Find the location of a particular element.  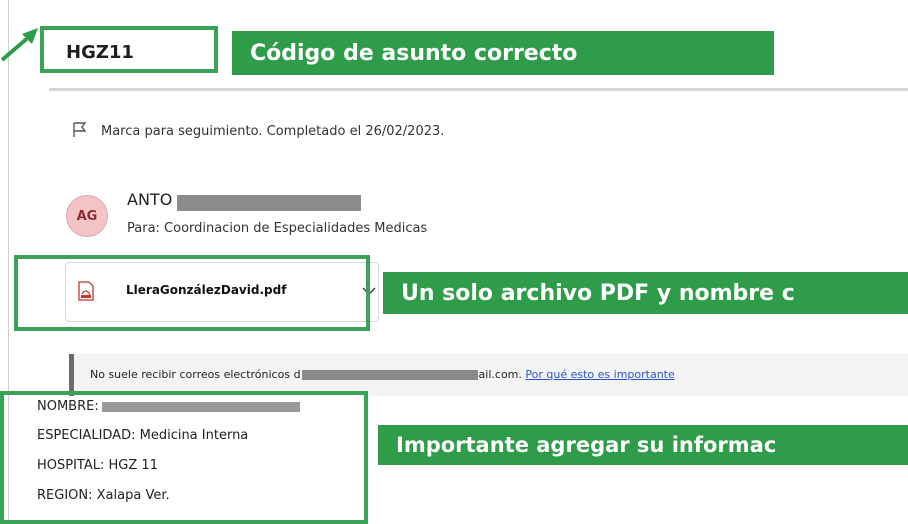

sender-name: ANTO is located at coordinates (149, 199).